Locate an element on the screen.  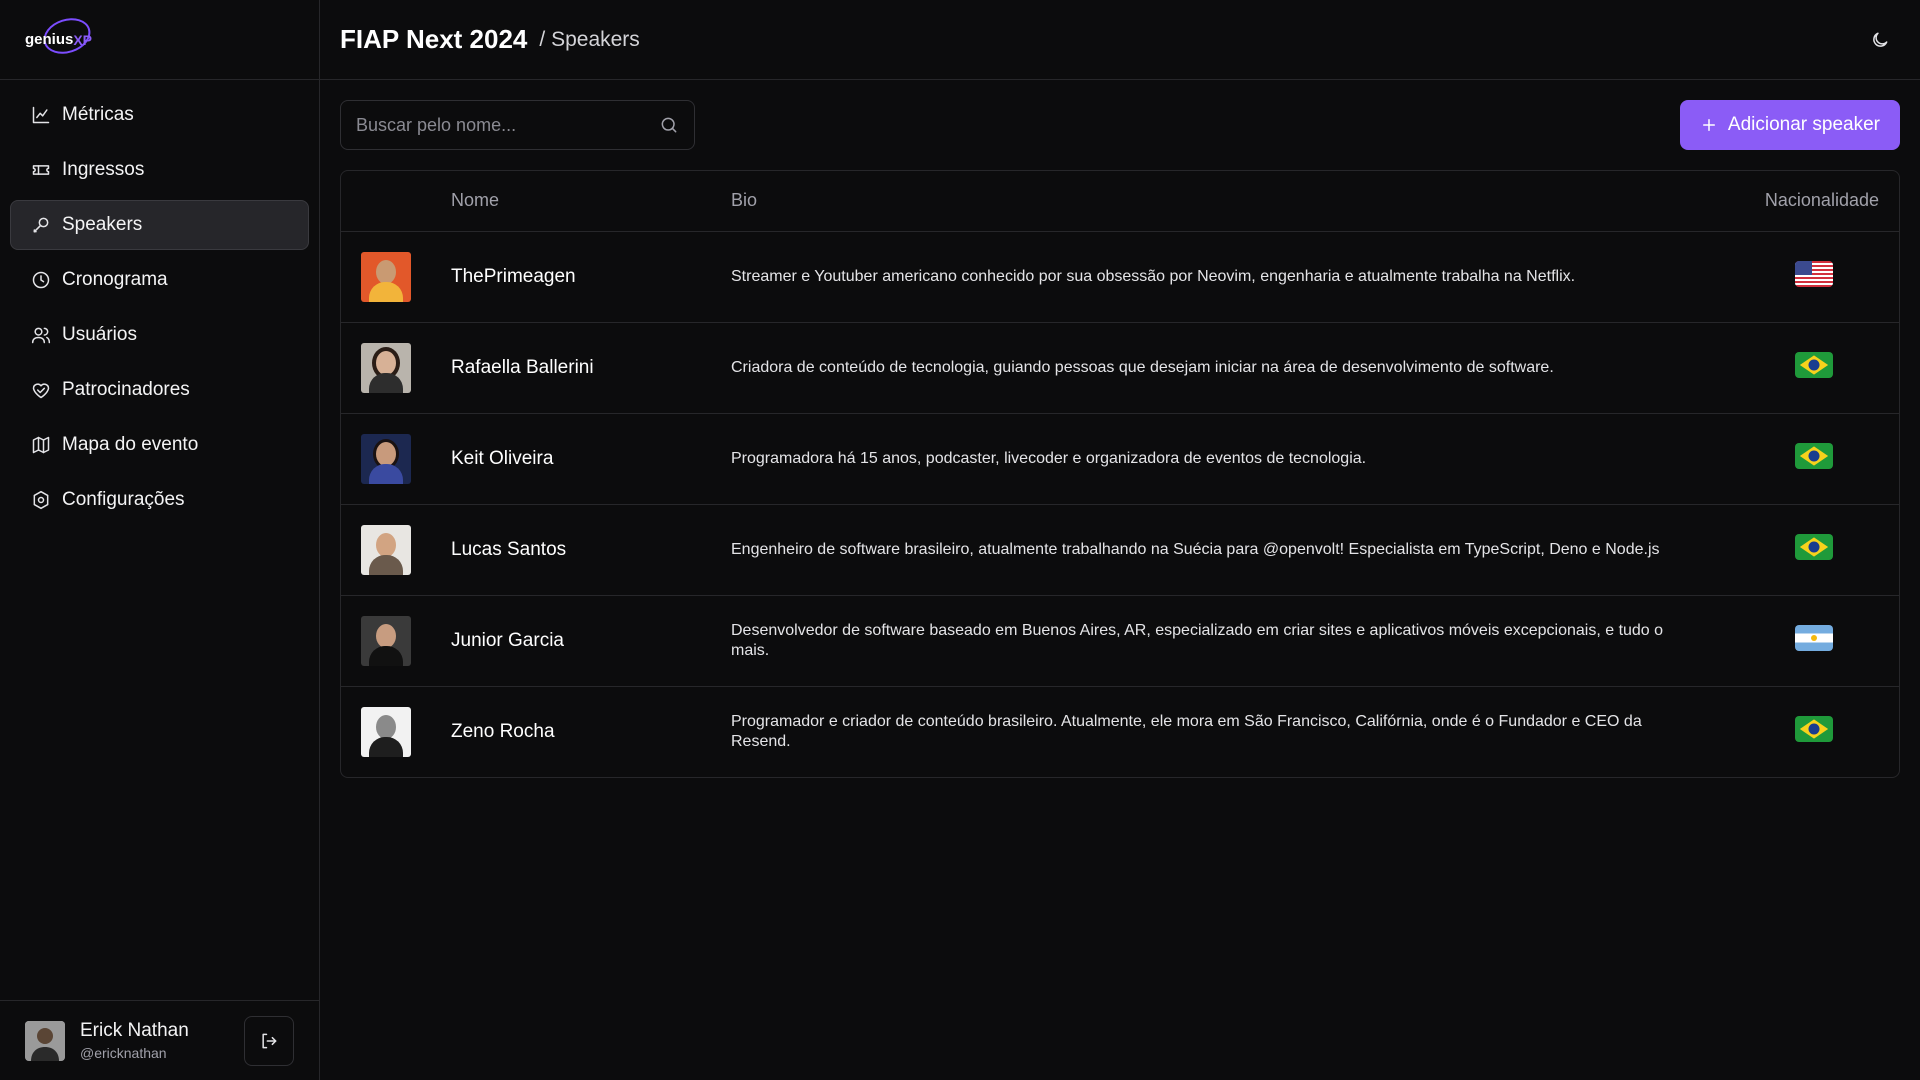
speaker-name: Keit Oliveira is located at coordinates (591, 459).